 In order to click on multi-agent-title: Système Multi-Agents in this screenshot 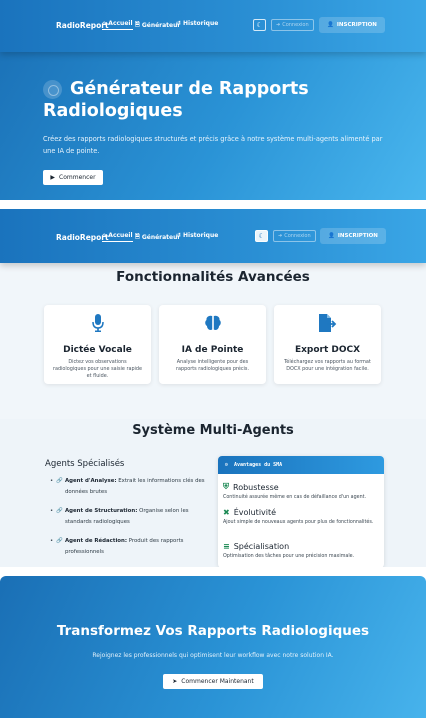, I will do `click(213, 430)`.